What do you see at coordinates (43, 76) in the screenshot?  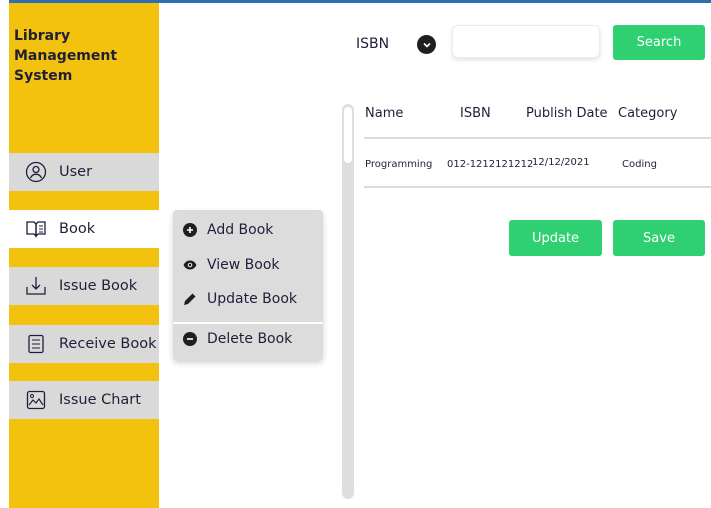 I see `app-title-line-3: System` at bounding box center [43, 76].